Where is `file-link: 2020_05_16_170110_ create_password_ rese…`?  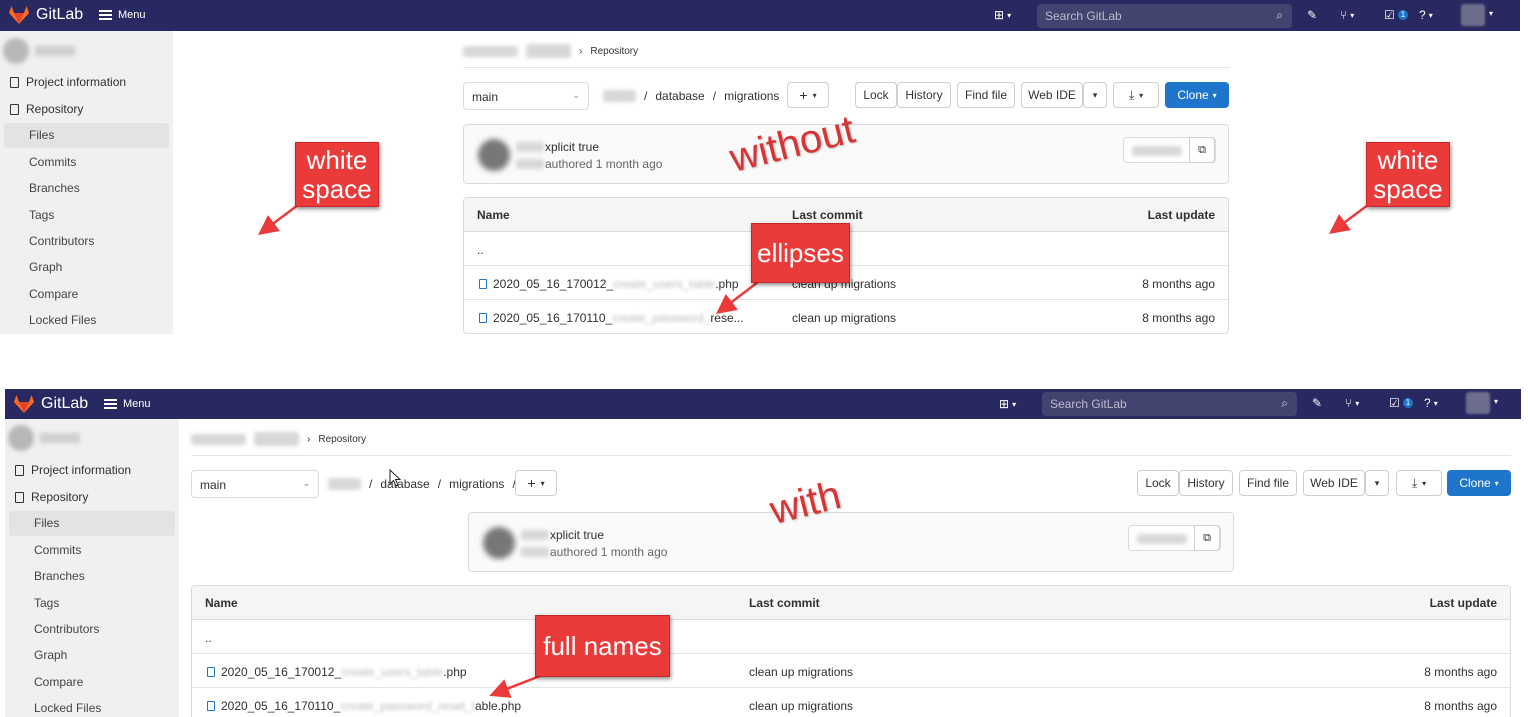
file-link: 2020_05_16_170110_ create_password_ rese… is located at coordinates (611, 317).